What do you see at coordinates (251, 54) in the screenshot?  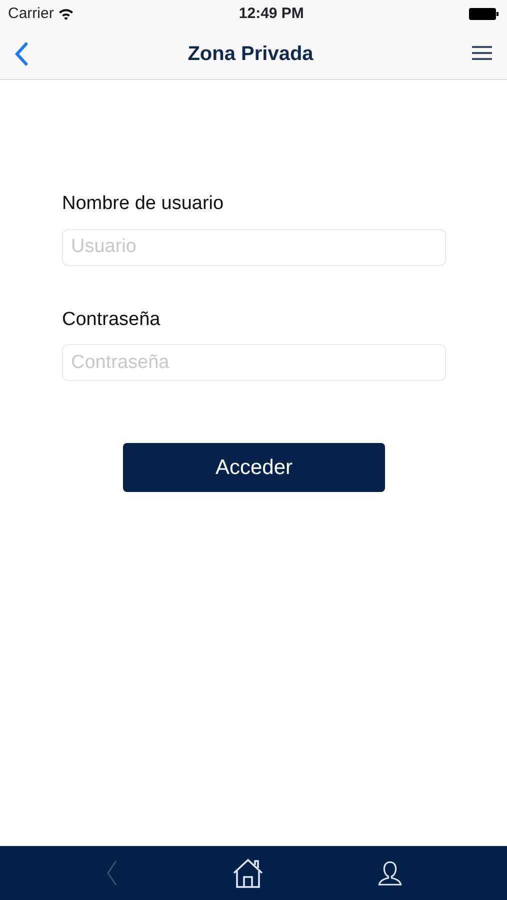 I see `page-title: Zona Privada` at bounding box center [251, 54].